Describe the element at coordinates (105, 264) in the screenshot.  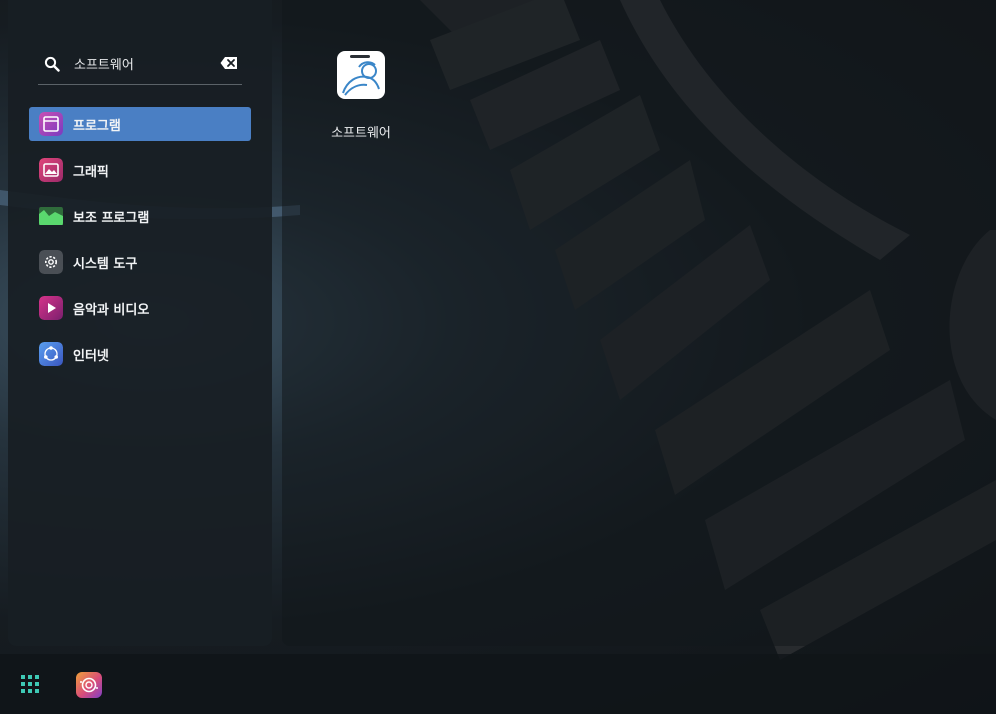
I see `category-label: 시스템 도구` at that location.